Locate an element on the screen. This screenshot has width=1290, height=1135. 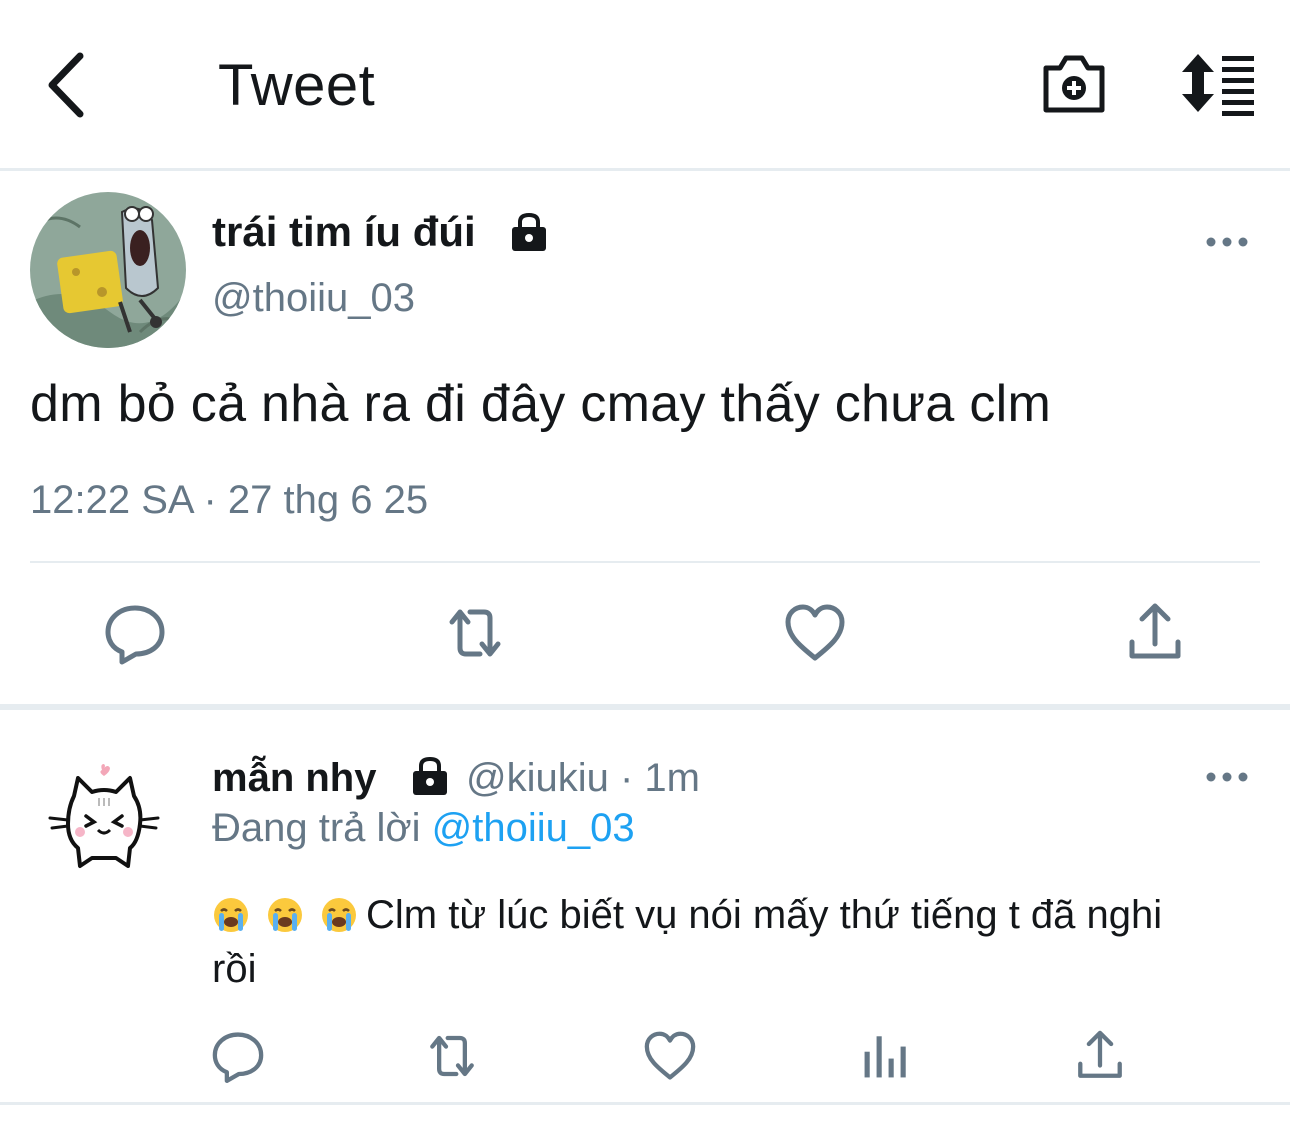
more-options-button is located at coordinates (1227, 242).